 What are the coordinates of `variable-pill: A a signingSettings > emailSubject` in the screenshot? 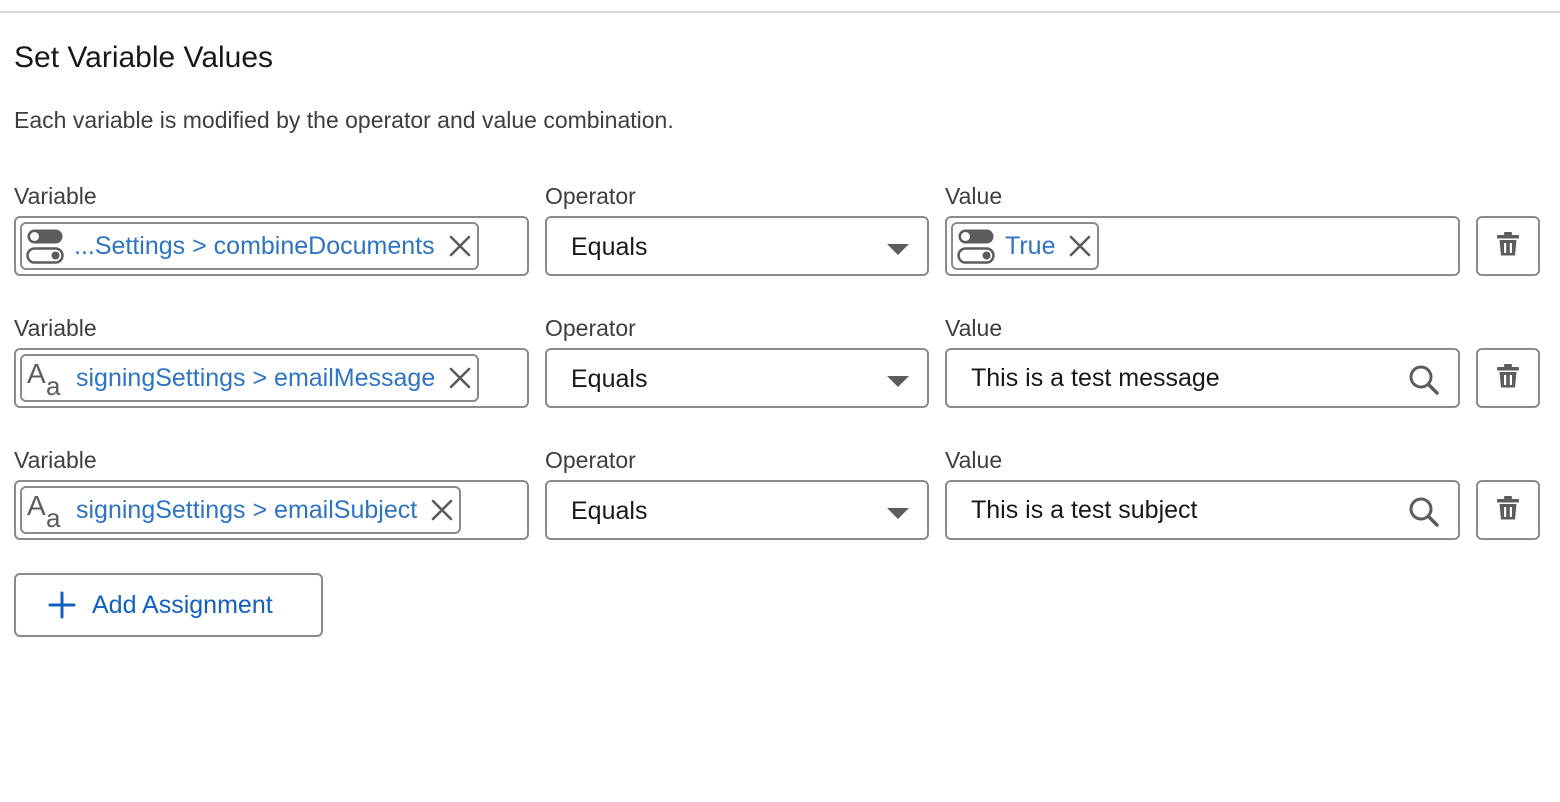 It's located at (241, 510).